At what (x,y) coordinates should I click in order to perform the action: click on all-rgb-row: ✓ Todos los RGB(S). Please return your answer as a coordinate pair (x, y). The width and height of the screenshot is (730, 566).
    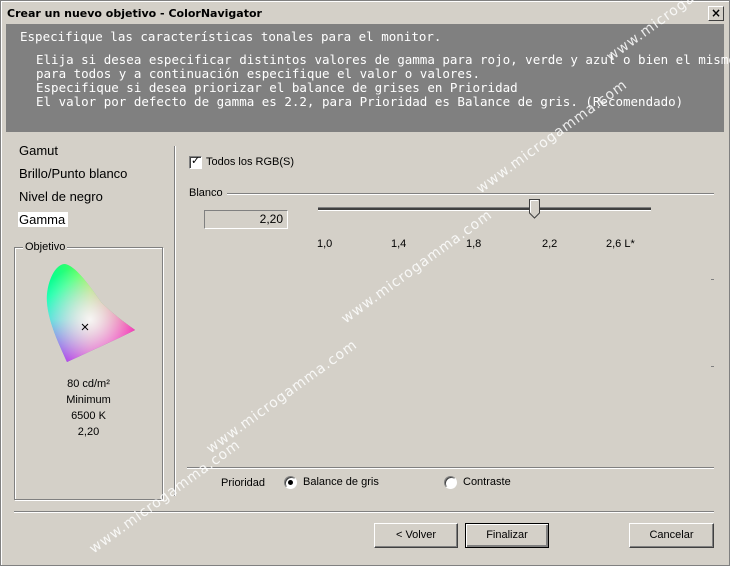
    Looking at the image, I should click on (242, 161).